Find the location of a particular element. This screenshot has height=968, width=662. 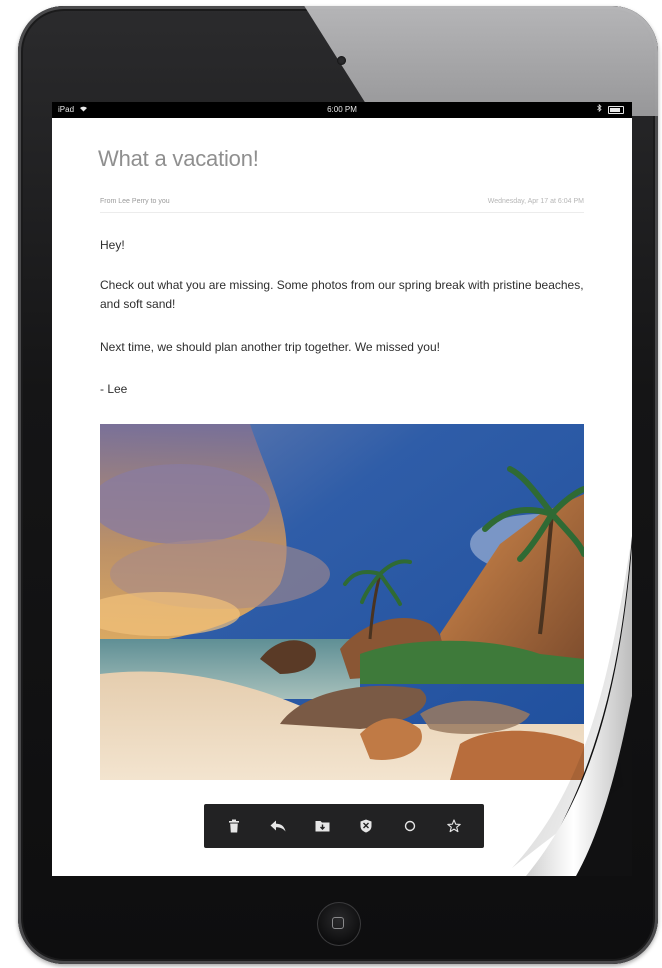

delete-button is located at coordinates (234, 826).